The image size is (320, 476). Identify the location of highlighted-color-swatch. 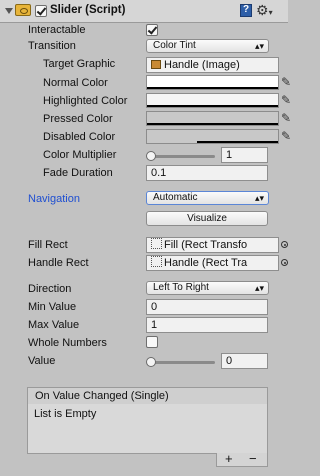
(212, 100).